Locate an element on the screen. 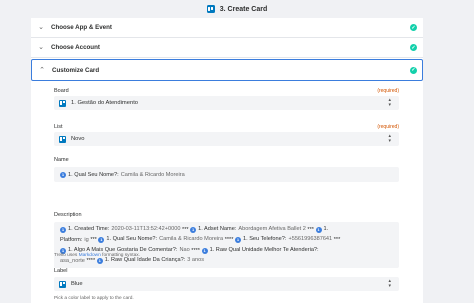  markdown-link: Markdown is located at coordinates (90, 255).